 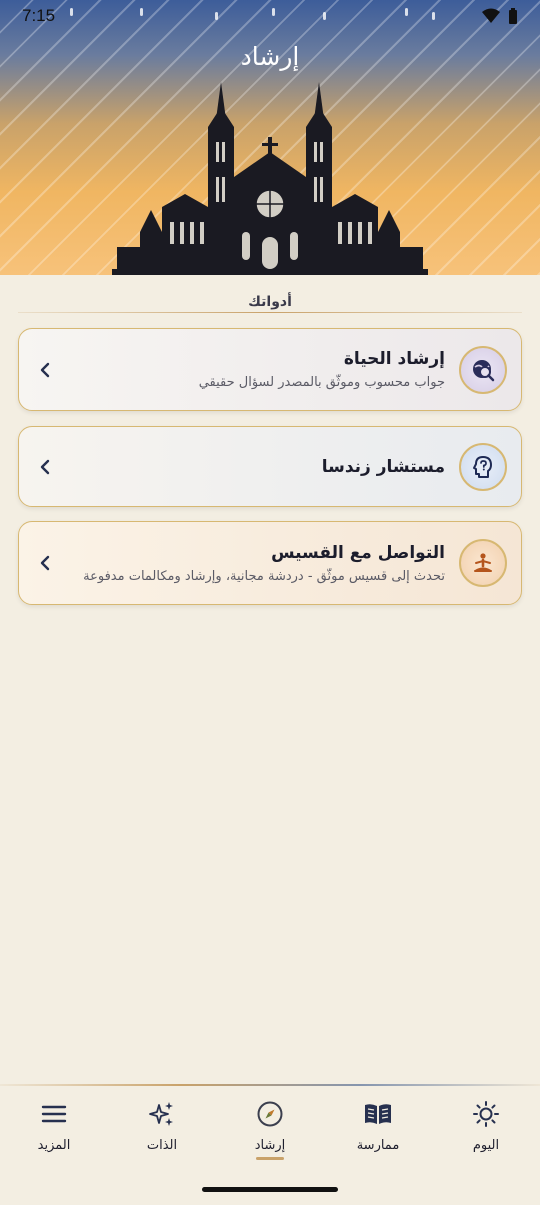 I want to click on sun-icon, so click(x=486, y=1114).